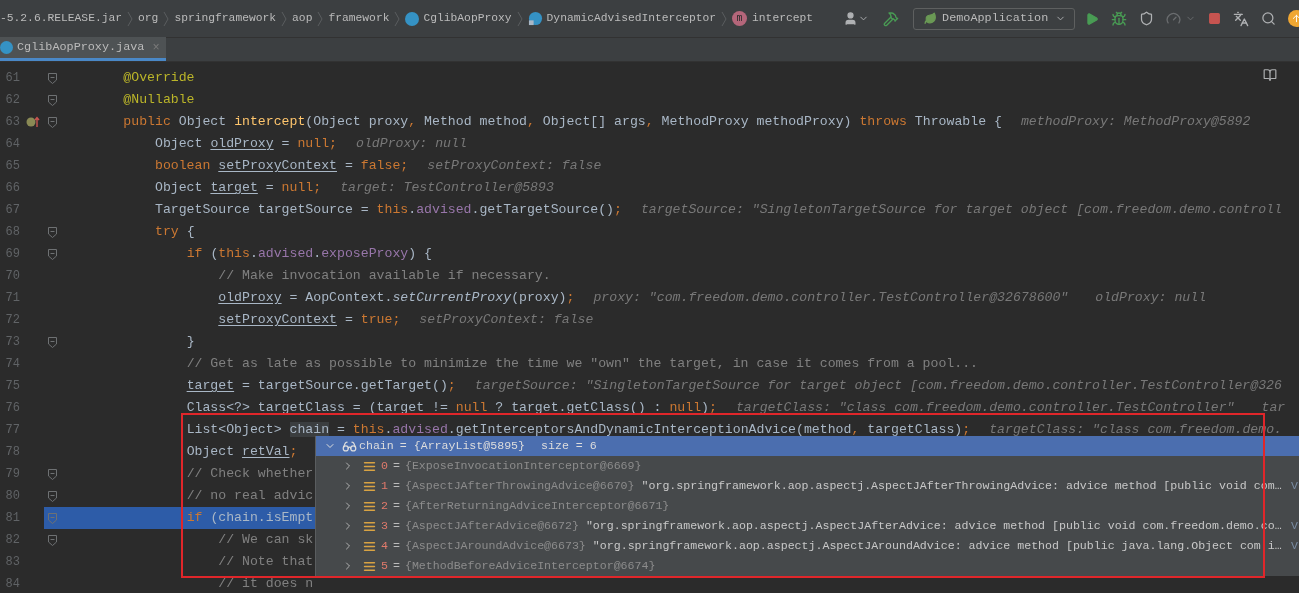 This screenshot has height=593, width=1299. Describe the element at coordinates (384, 526) in the screenshot. I see `item-index: 3` at that location.